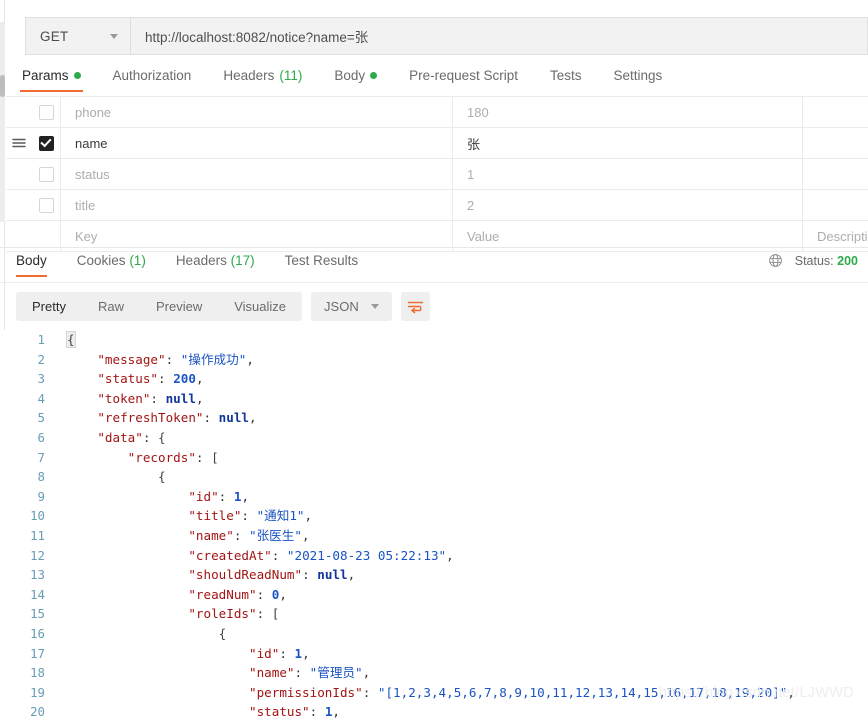 This screenshot has height=719, width=868. I want to click on code-token: "token", so click(124, 398).